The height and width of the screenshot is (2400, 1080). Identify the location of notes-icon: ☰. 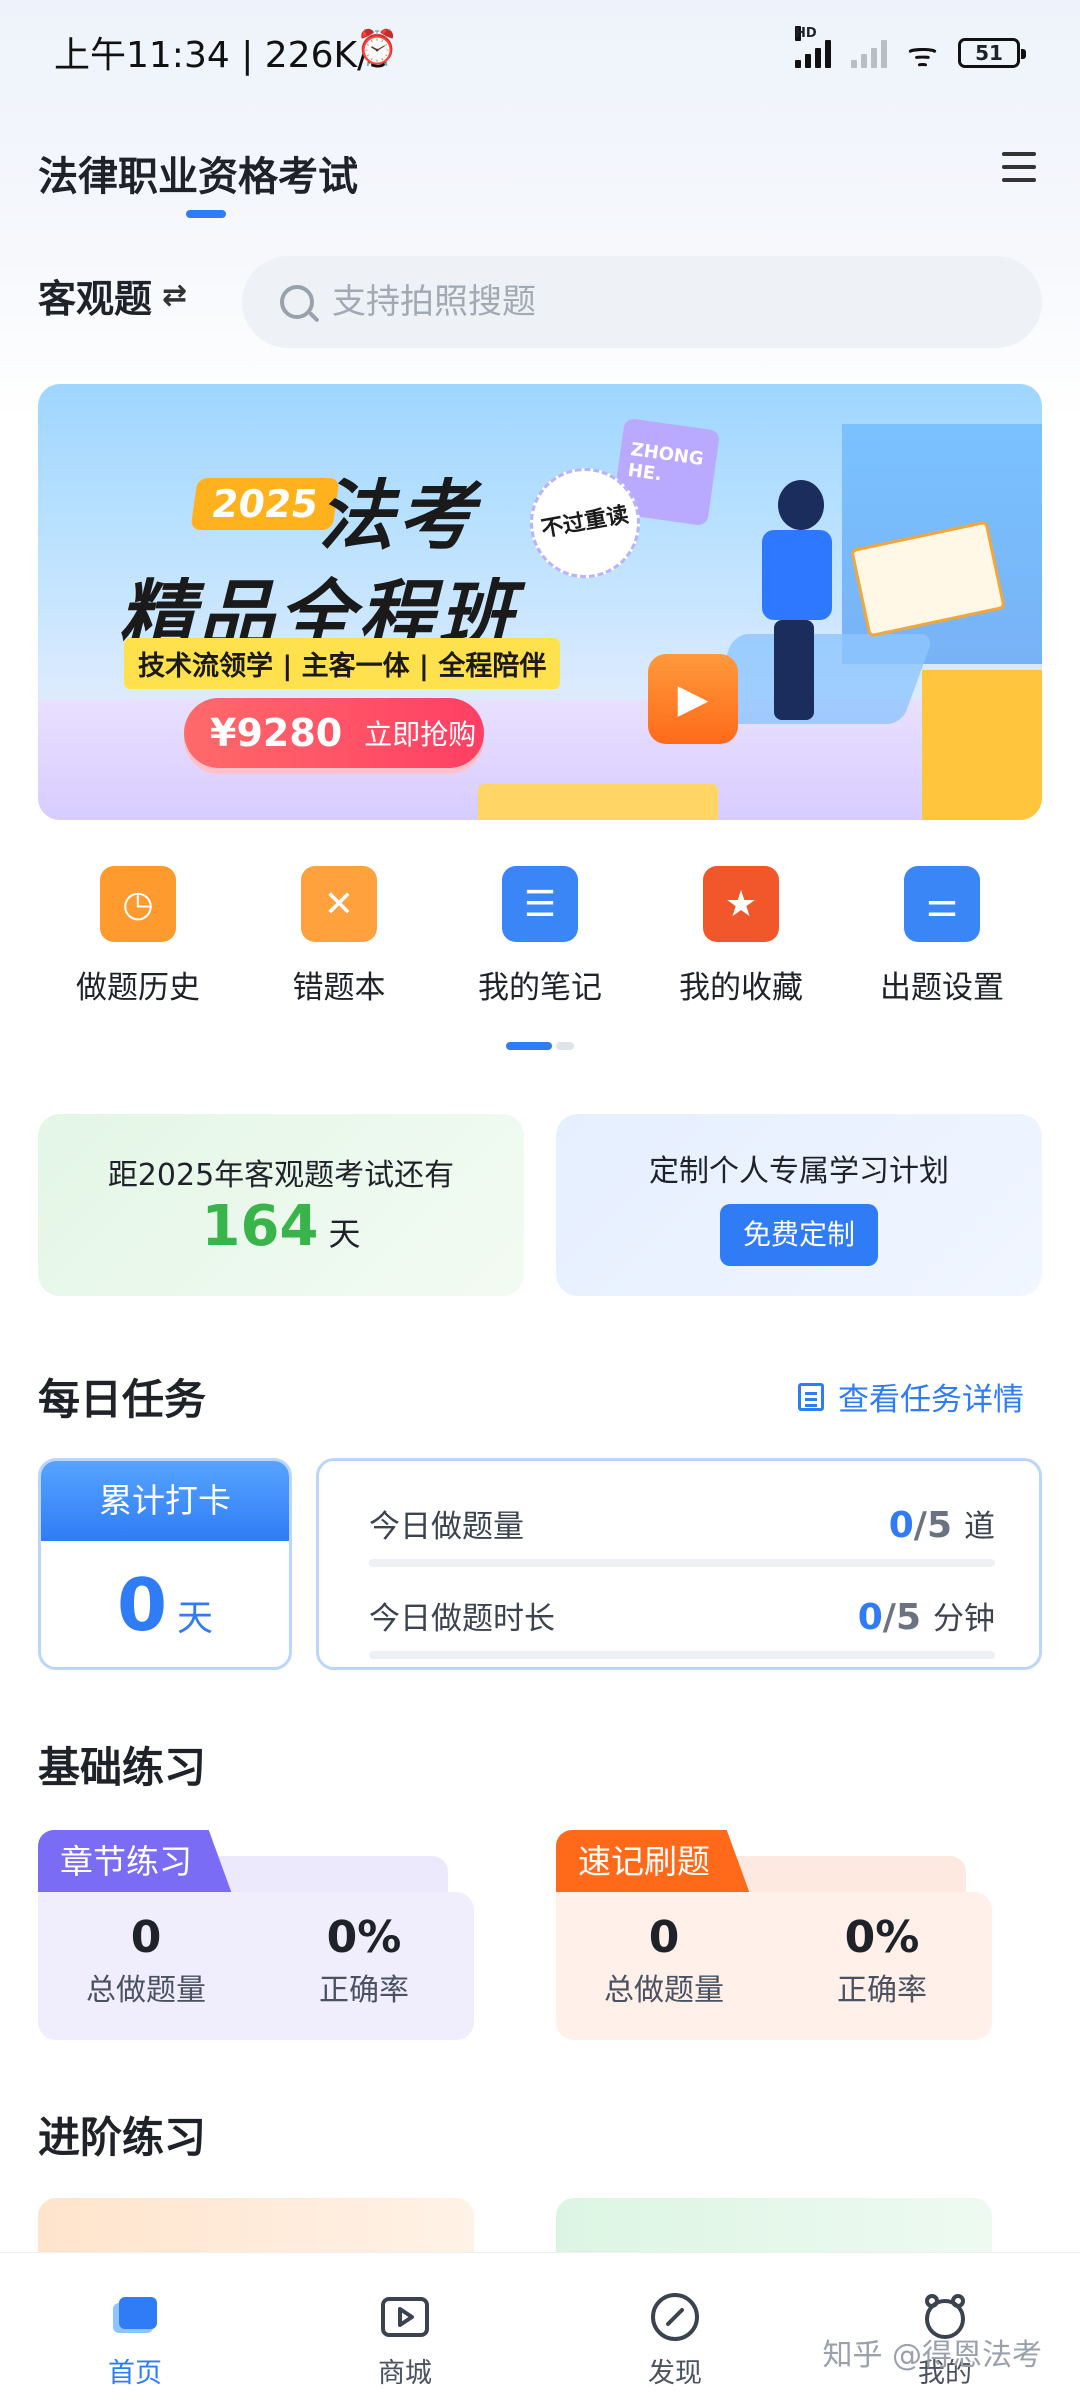
(540, 904).